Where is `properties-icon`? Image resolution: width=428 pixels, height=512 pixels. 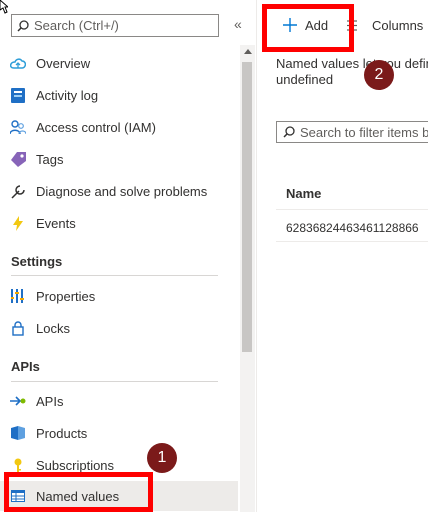 properties-icon is located at coordinates (18, 296).